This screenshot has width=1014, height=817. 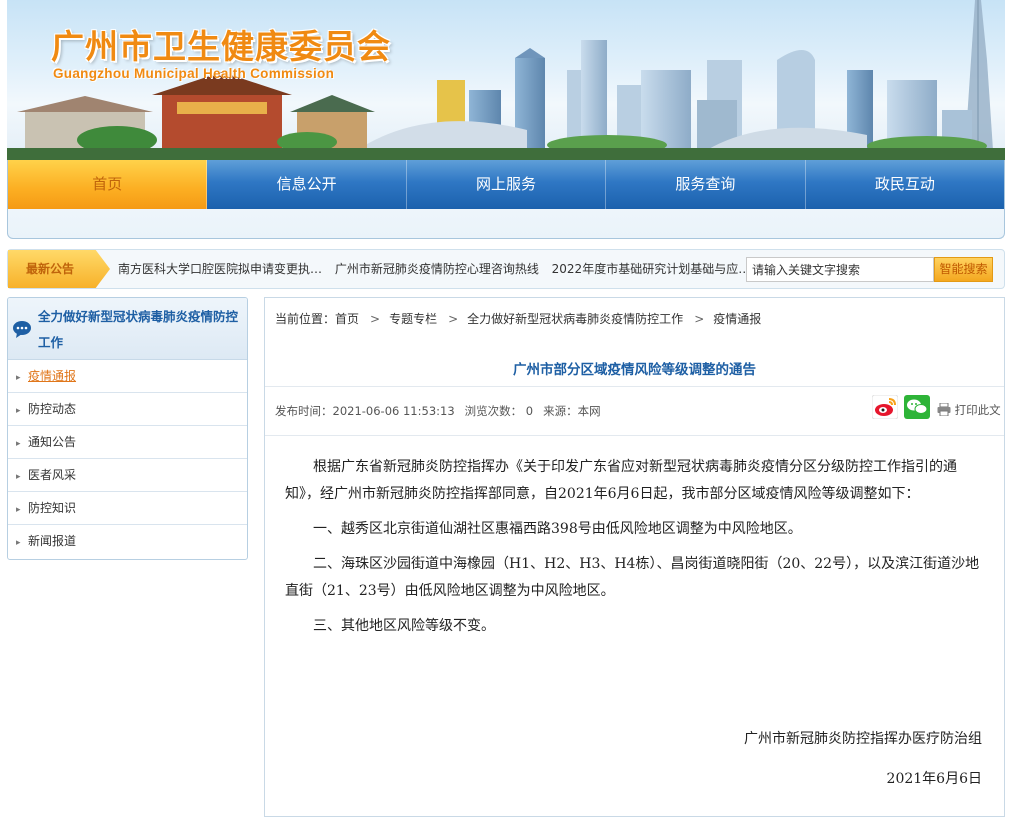 I want to click on site-logo-chinese: 广州市卫生健康委员会, so click(x=221, y=46).